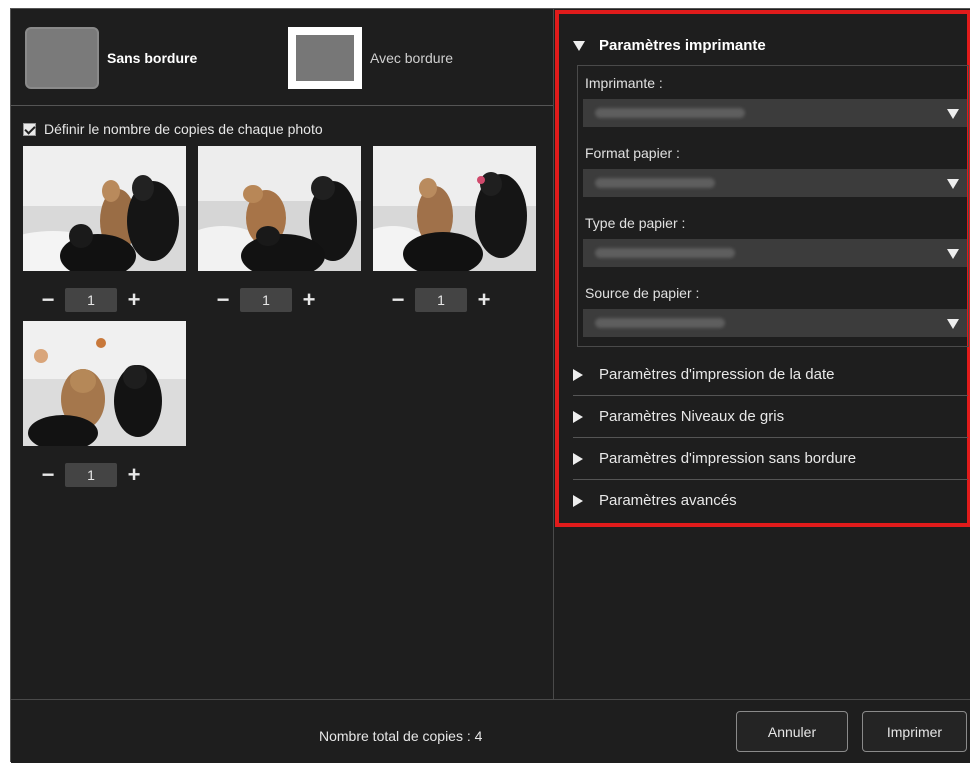 The height and width of the screenshot is (763, 970). I want to click on paper-source-label: Source de papier :, so click(642, 293).